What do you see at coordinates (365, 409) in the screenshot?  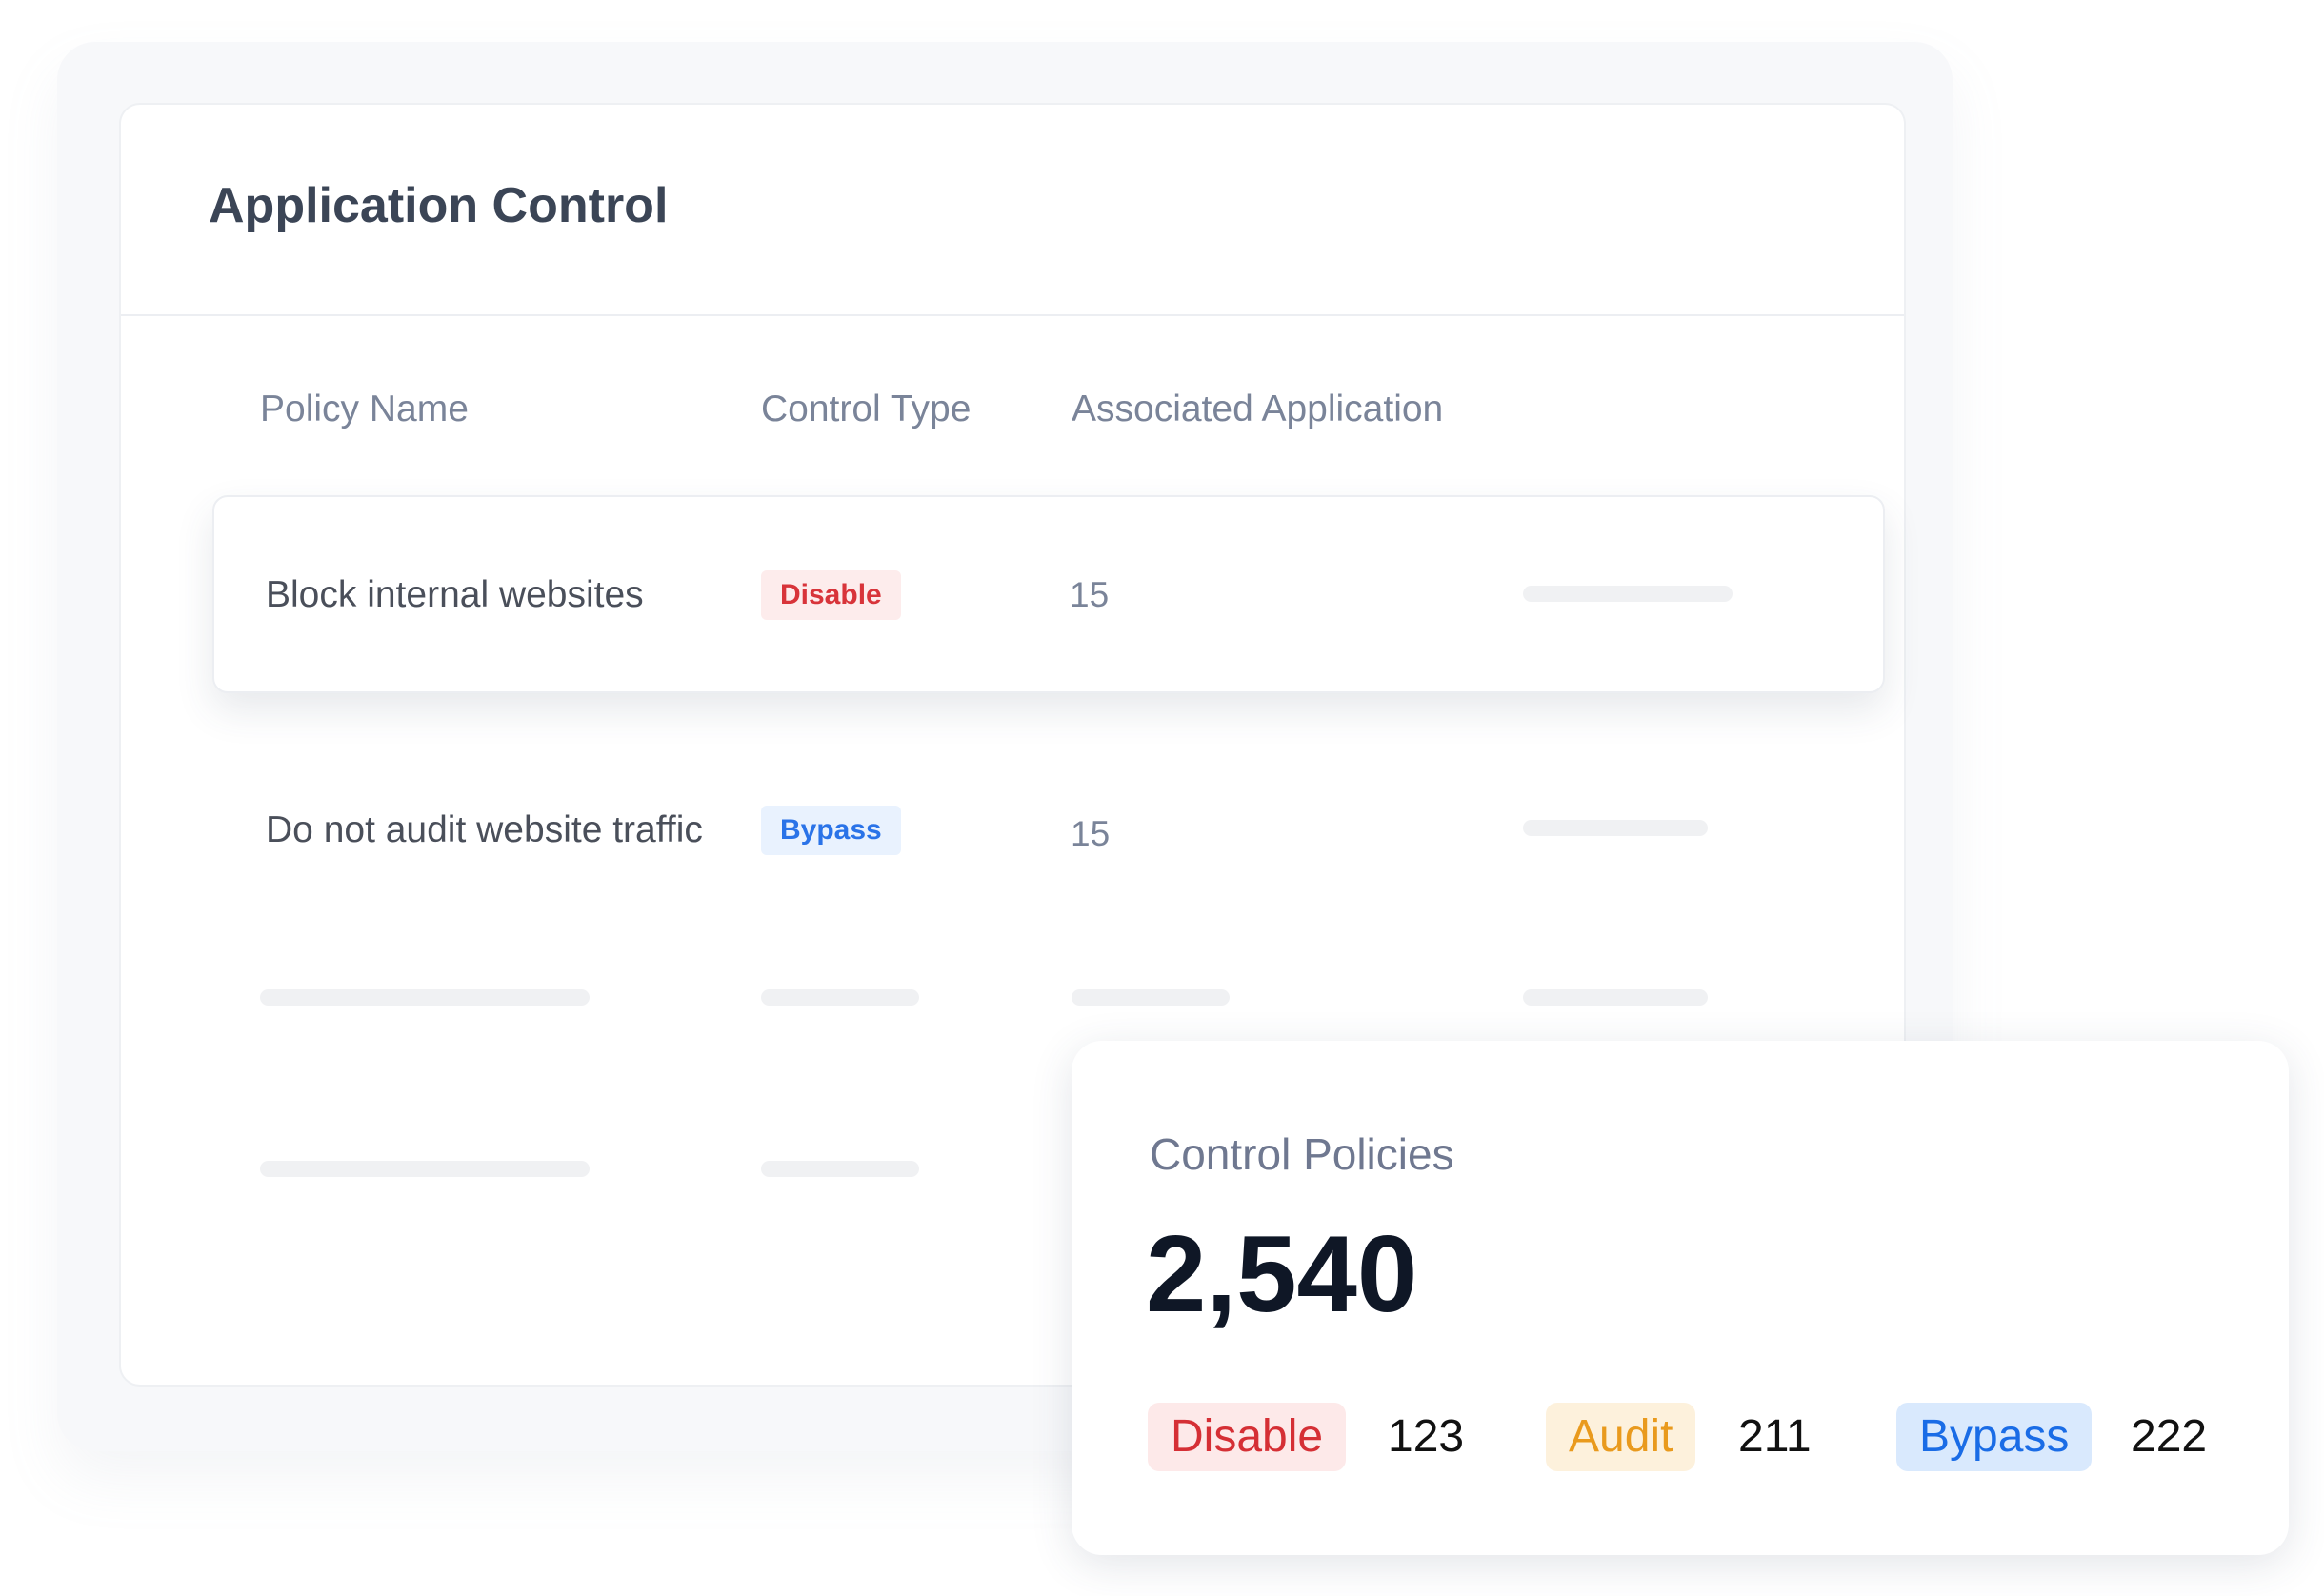 I see `column-header-policy-name: Policy Name` at bounding box center [365, 409].